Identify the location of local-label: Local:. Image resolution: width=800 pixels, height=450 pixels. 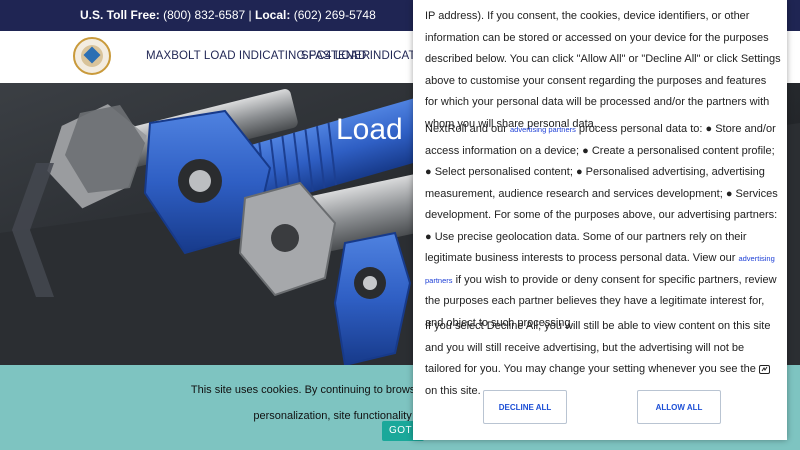
(273, 15).